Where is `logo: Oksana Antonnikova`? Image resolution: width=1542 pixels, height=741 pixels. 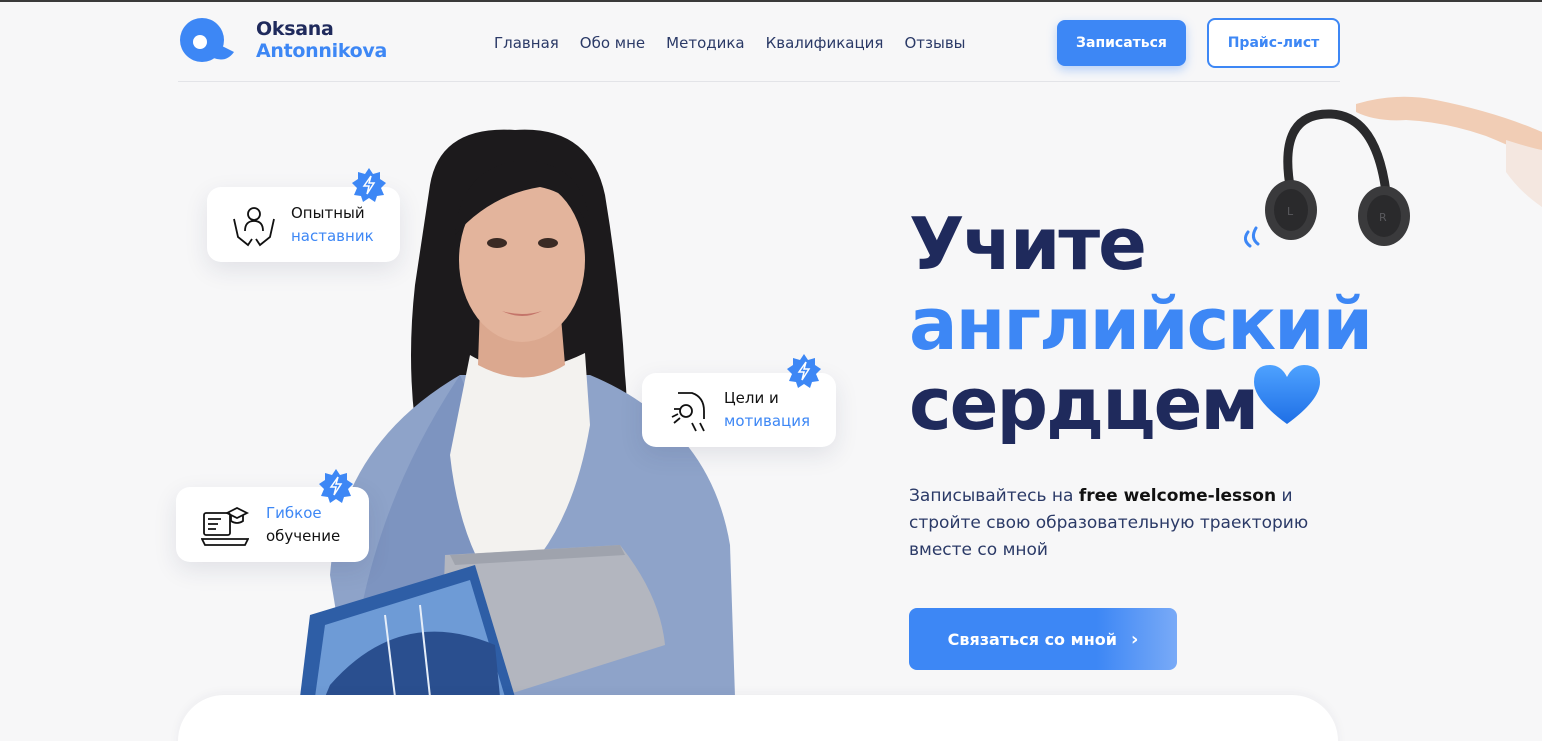
logo: Oksana Antonnikova is located at coordinates (282, 40).